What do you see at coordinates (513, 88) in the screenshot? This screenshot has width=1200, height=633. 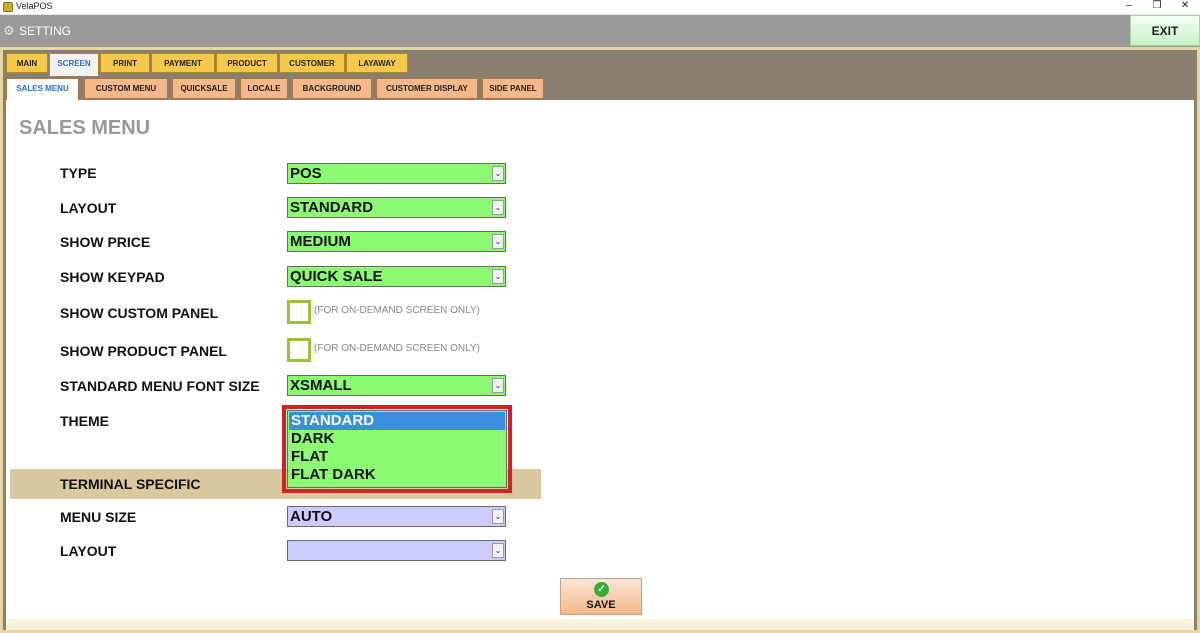 I see `subtab-side-panel: SIDE PANEL` at bounding box center [513, 88].